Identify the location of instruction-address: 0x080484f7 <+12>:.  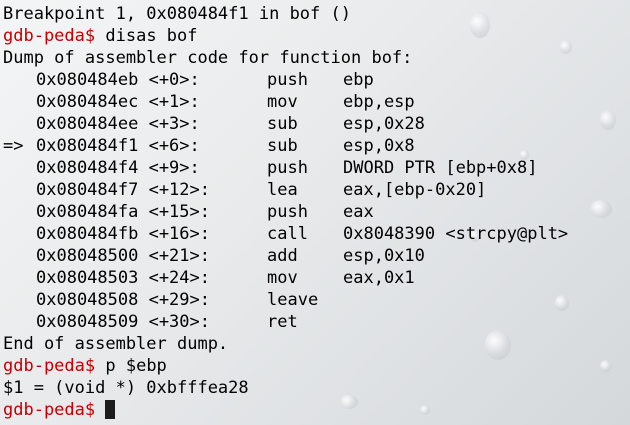
(123, 190).